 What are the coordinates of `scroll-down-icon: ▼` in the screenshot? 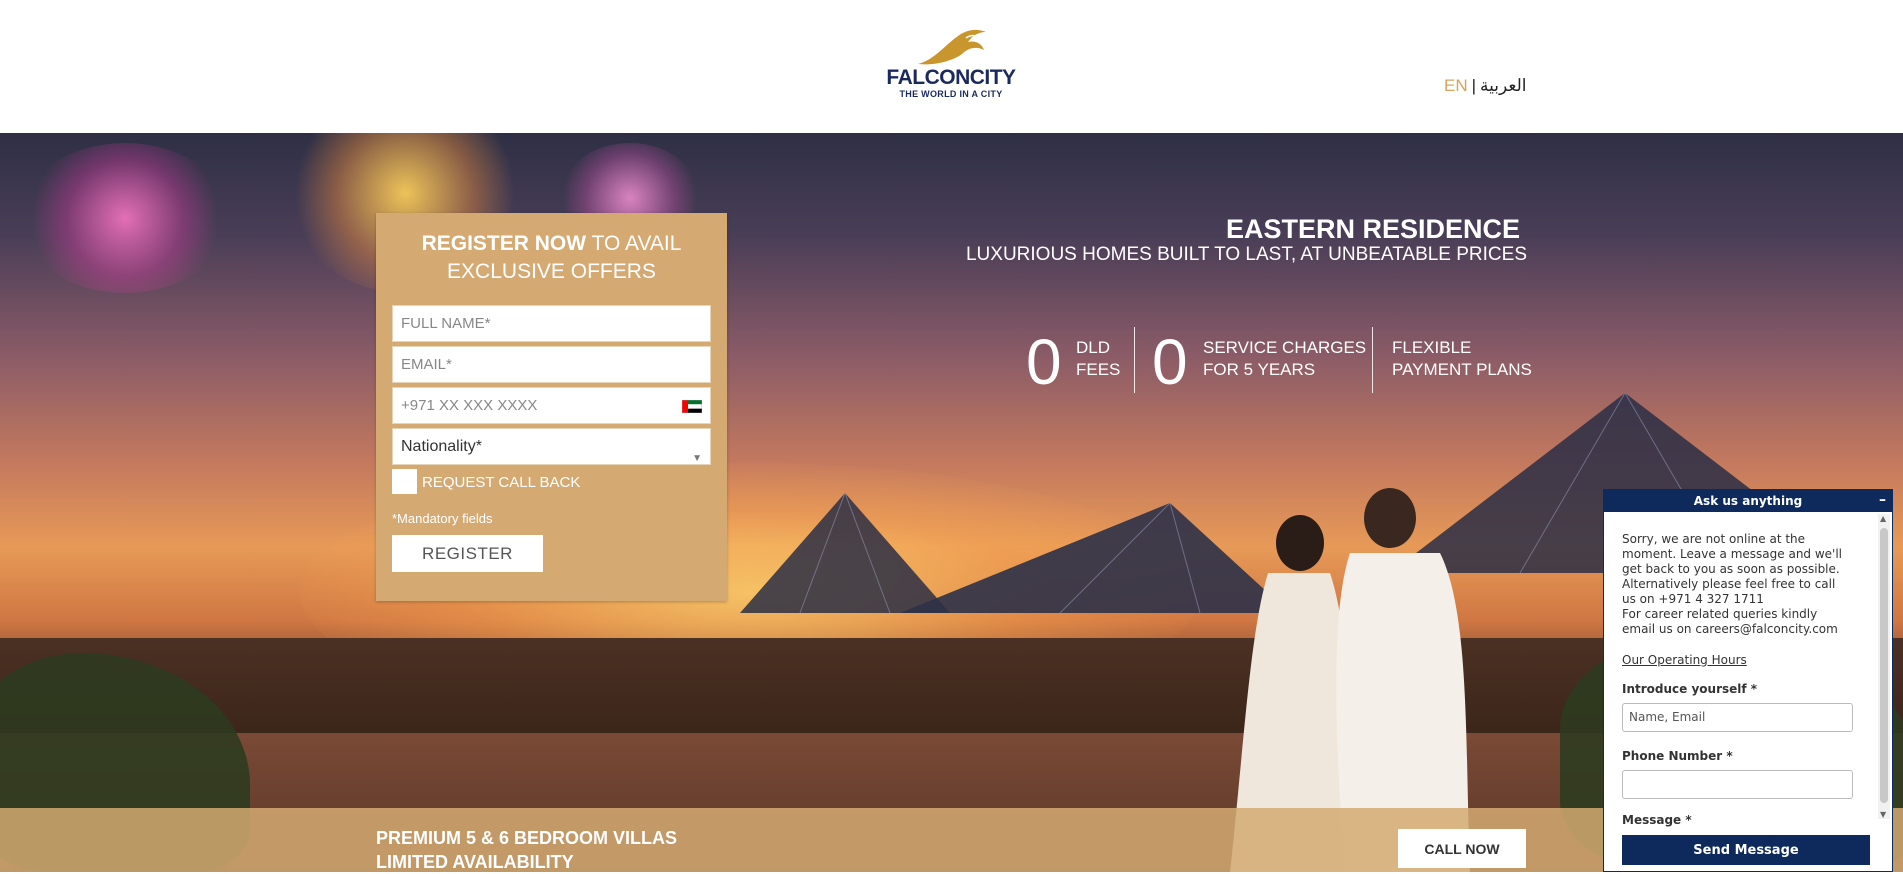 It's located at (1883, 814).